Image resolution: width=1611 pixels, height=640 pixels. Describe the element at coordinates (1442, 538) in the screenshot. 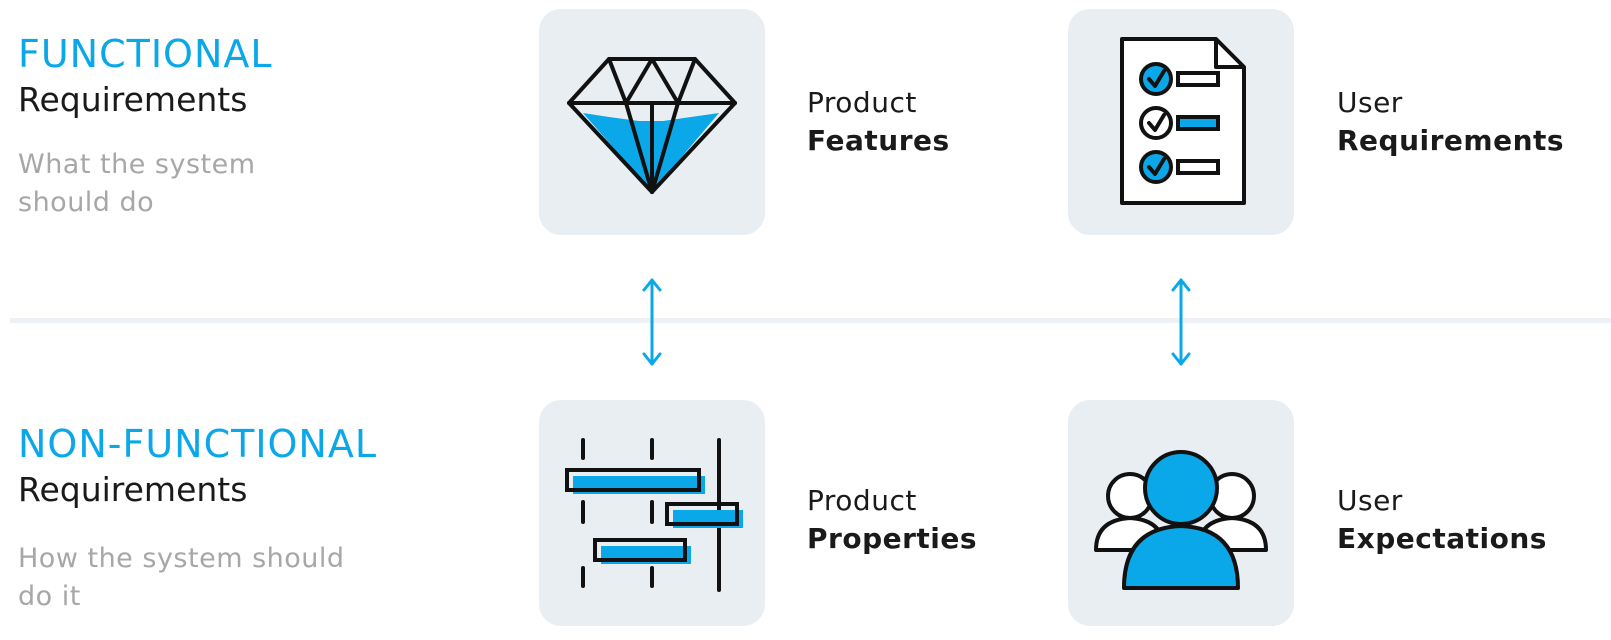

I see `user-expectations-line2: Expectations` at that location.